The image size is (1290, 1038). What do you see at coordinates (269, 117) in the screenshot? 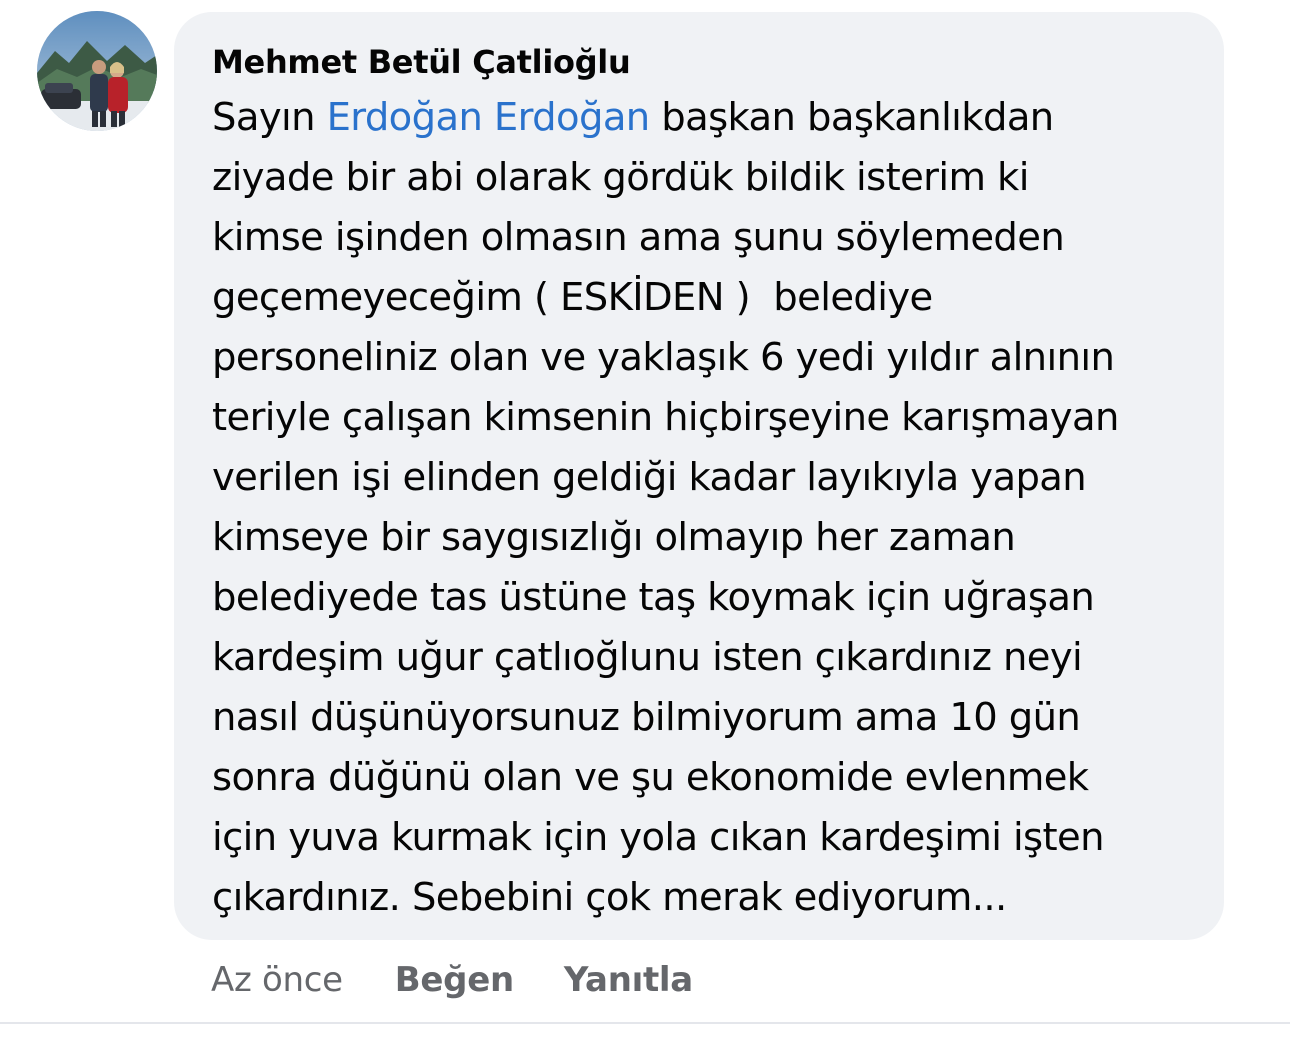
I see `comment-text: Sayın` at bounding box center [269, 117].